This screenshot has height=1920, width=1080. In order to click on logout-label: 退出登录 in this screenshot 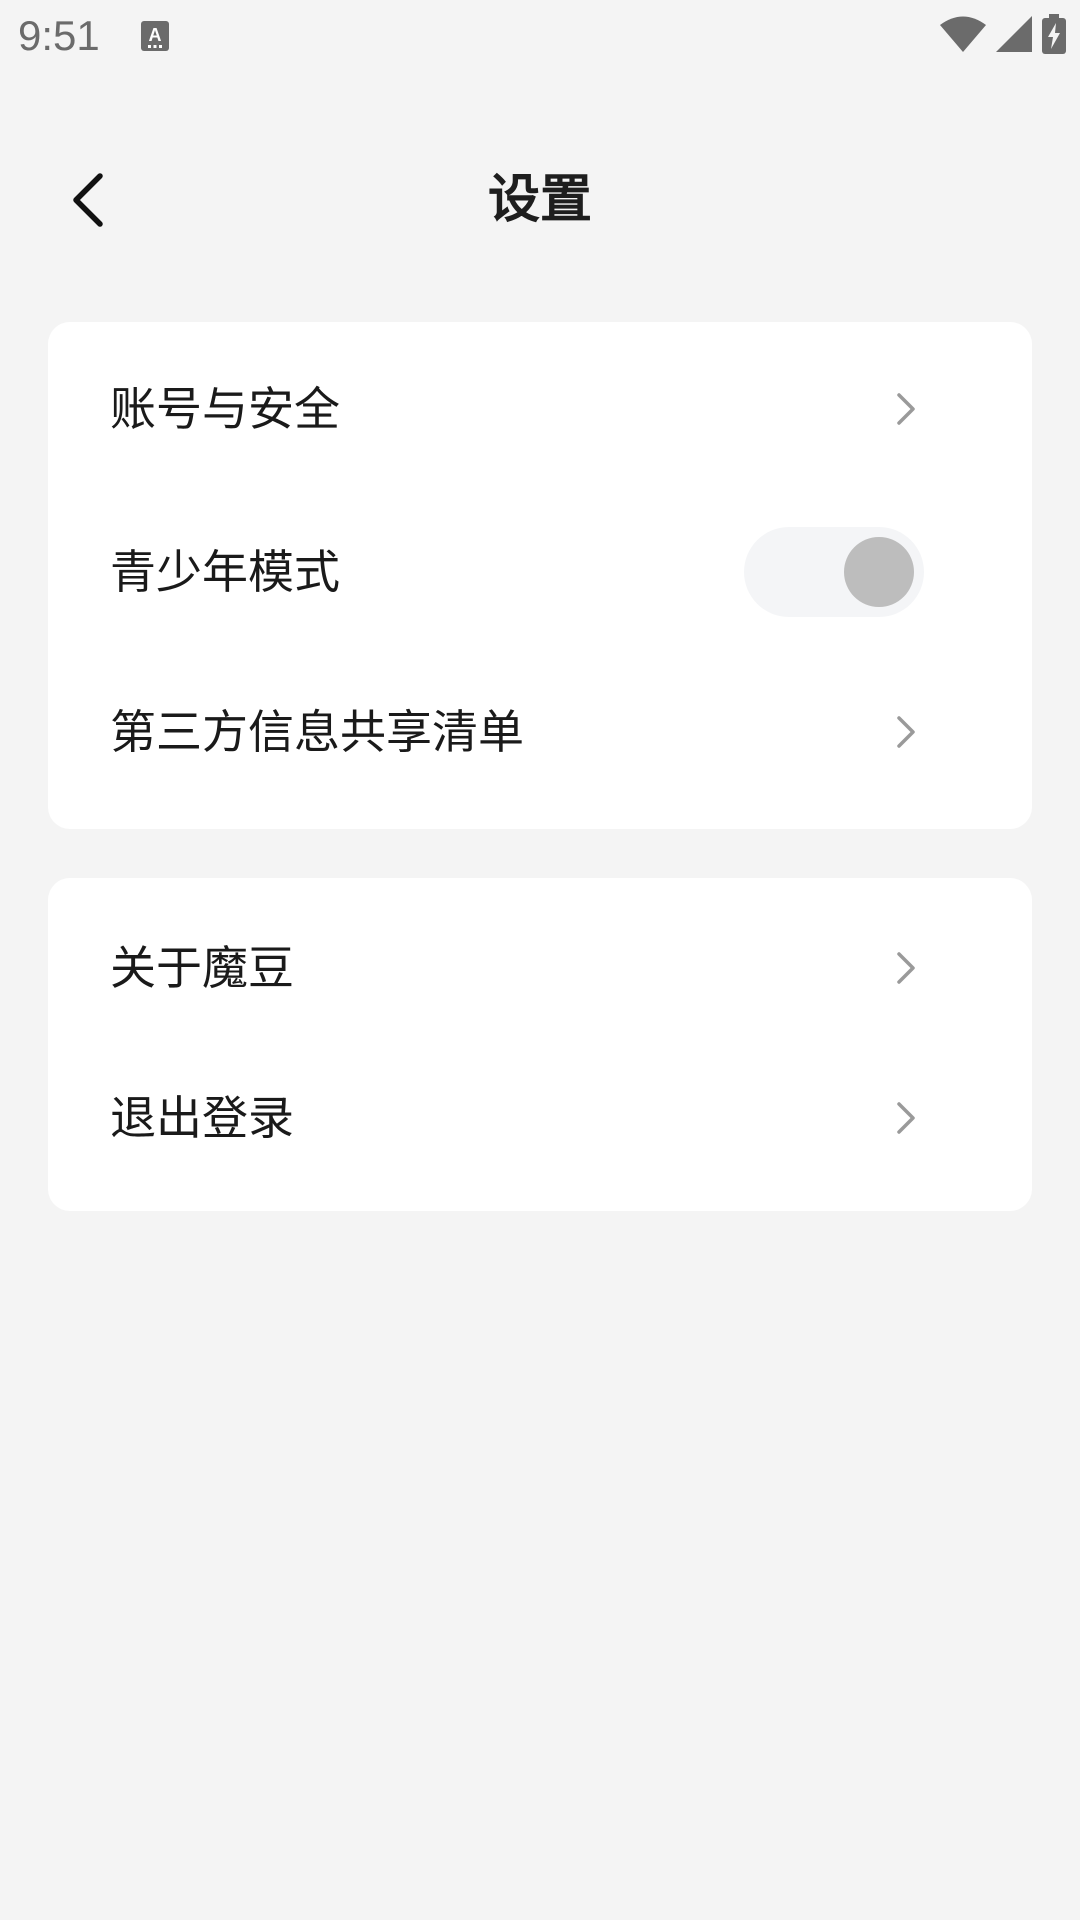, I will do `click(202, 1118)`.